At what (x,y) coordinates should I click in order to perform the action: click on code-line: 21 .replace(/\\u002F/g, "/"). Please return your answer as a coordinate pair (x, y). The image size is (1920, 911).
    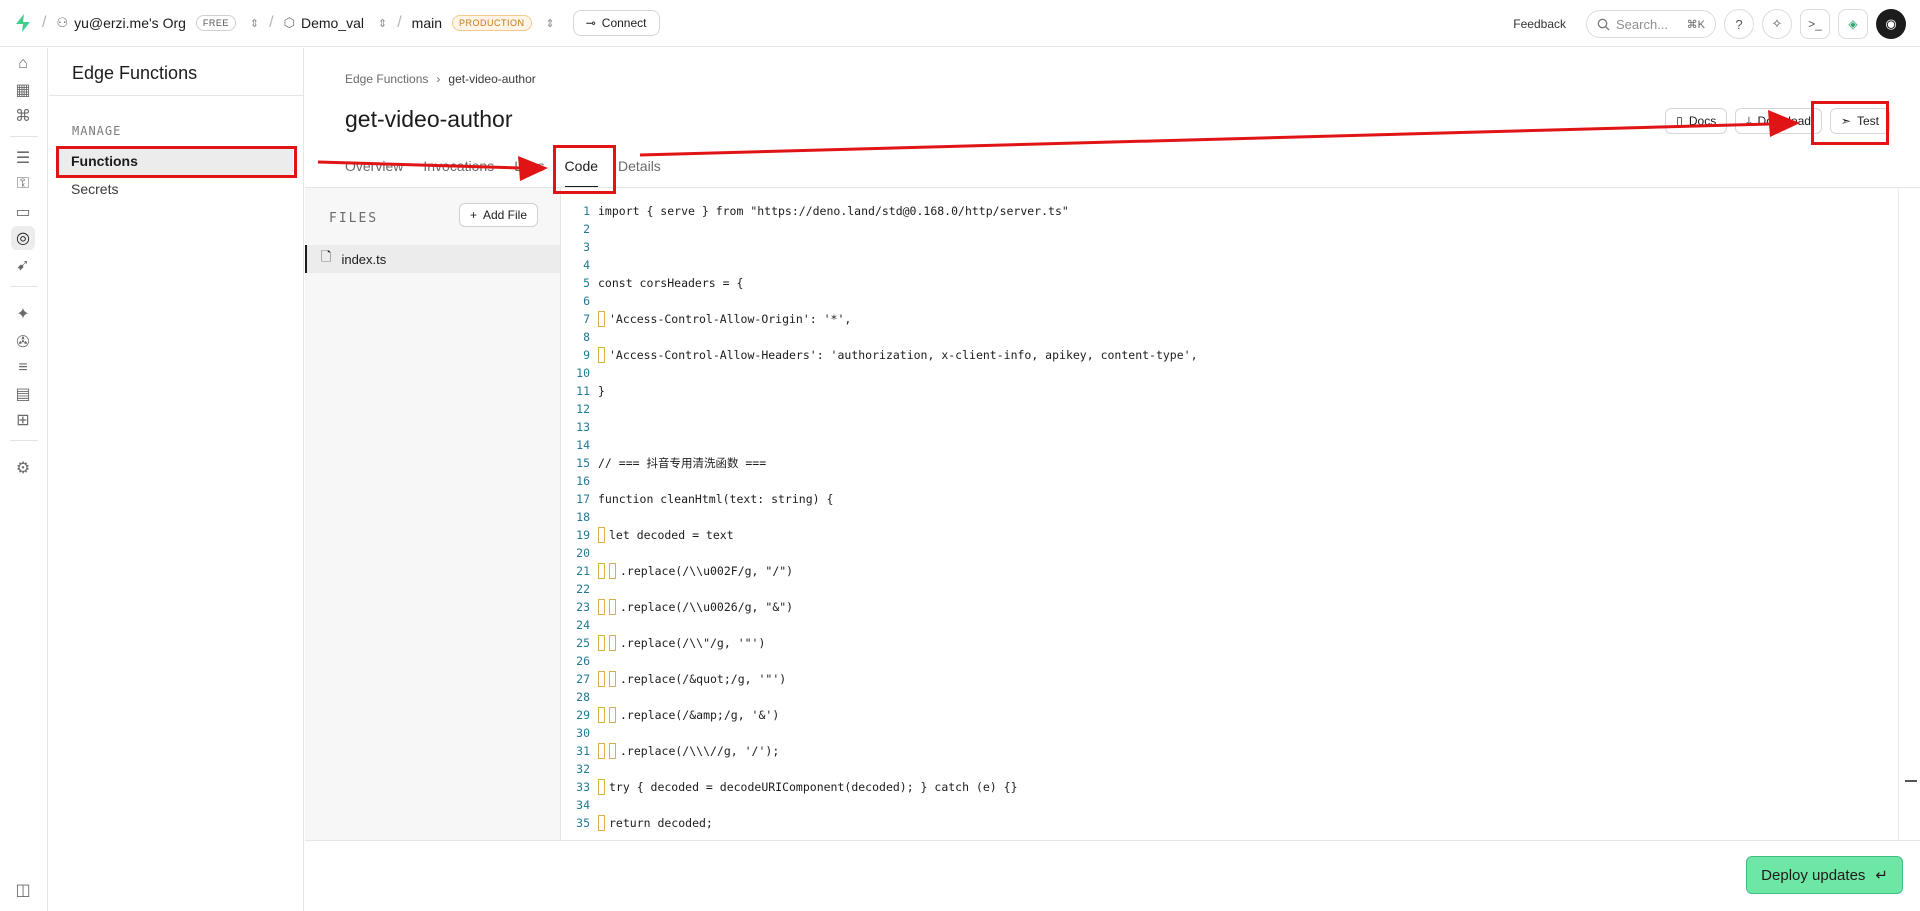
    Looking at the image, I should click on (677, 571).